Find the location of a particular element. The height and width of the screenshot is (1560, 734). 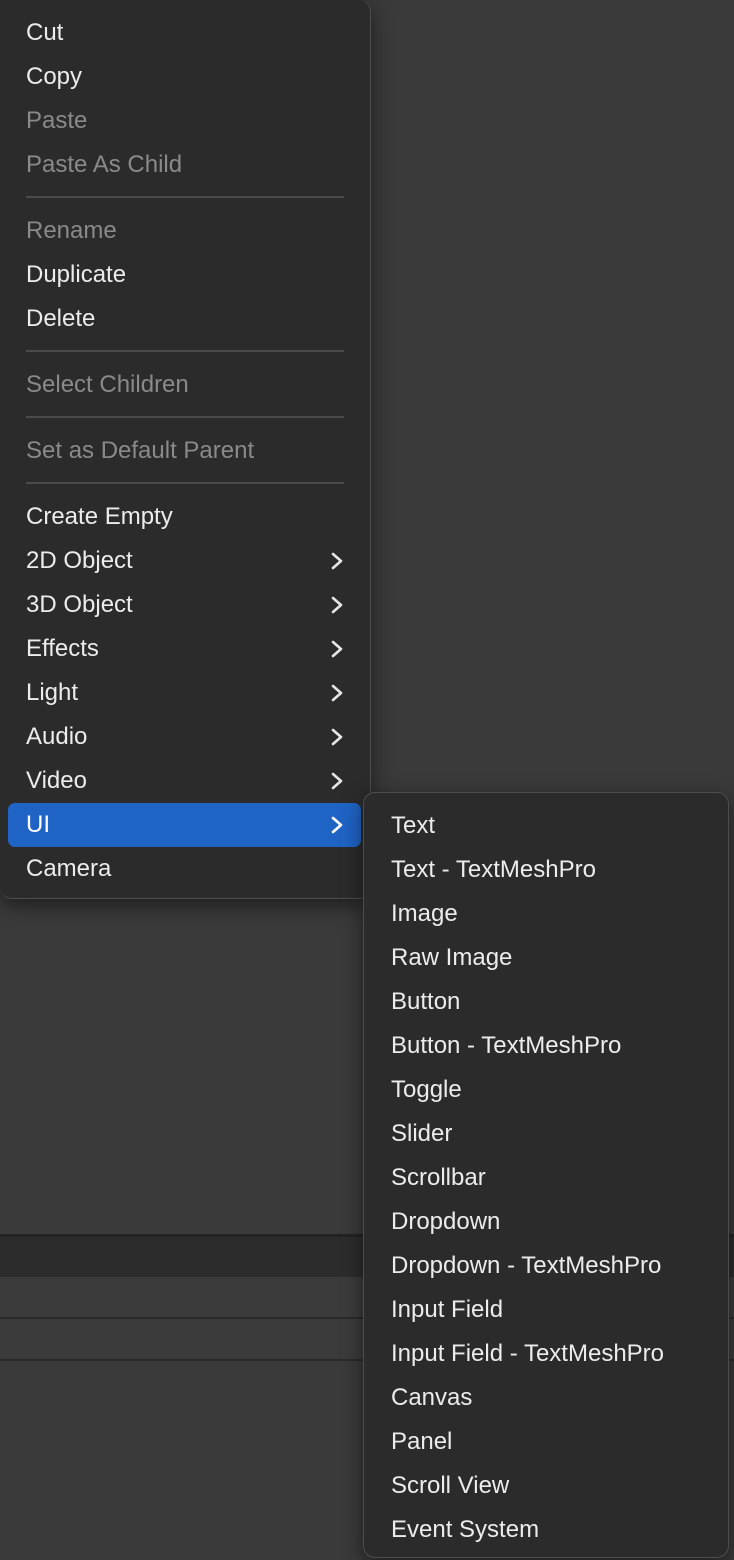

menu-item-paste-as-child: Paste As Child is located at coordinates (184, 165).